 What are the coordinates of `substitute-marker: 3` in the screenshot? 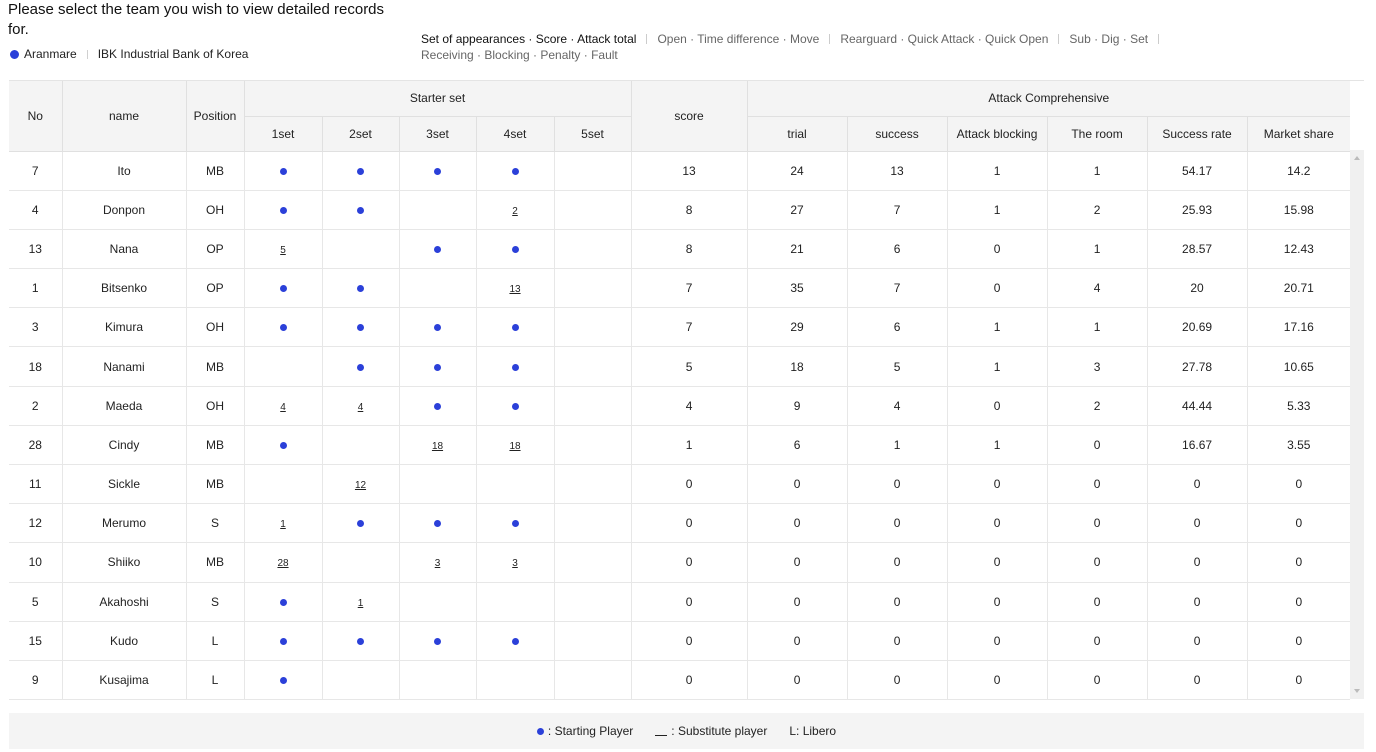 It's located at (515, 564).